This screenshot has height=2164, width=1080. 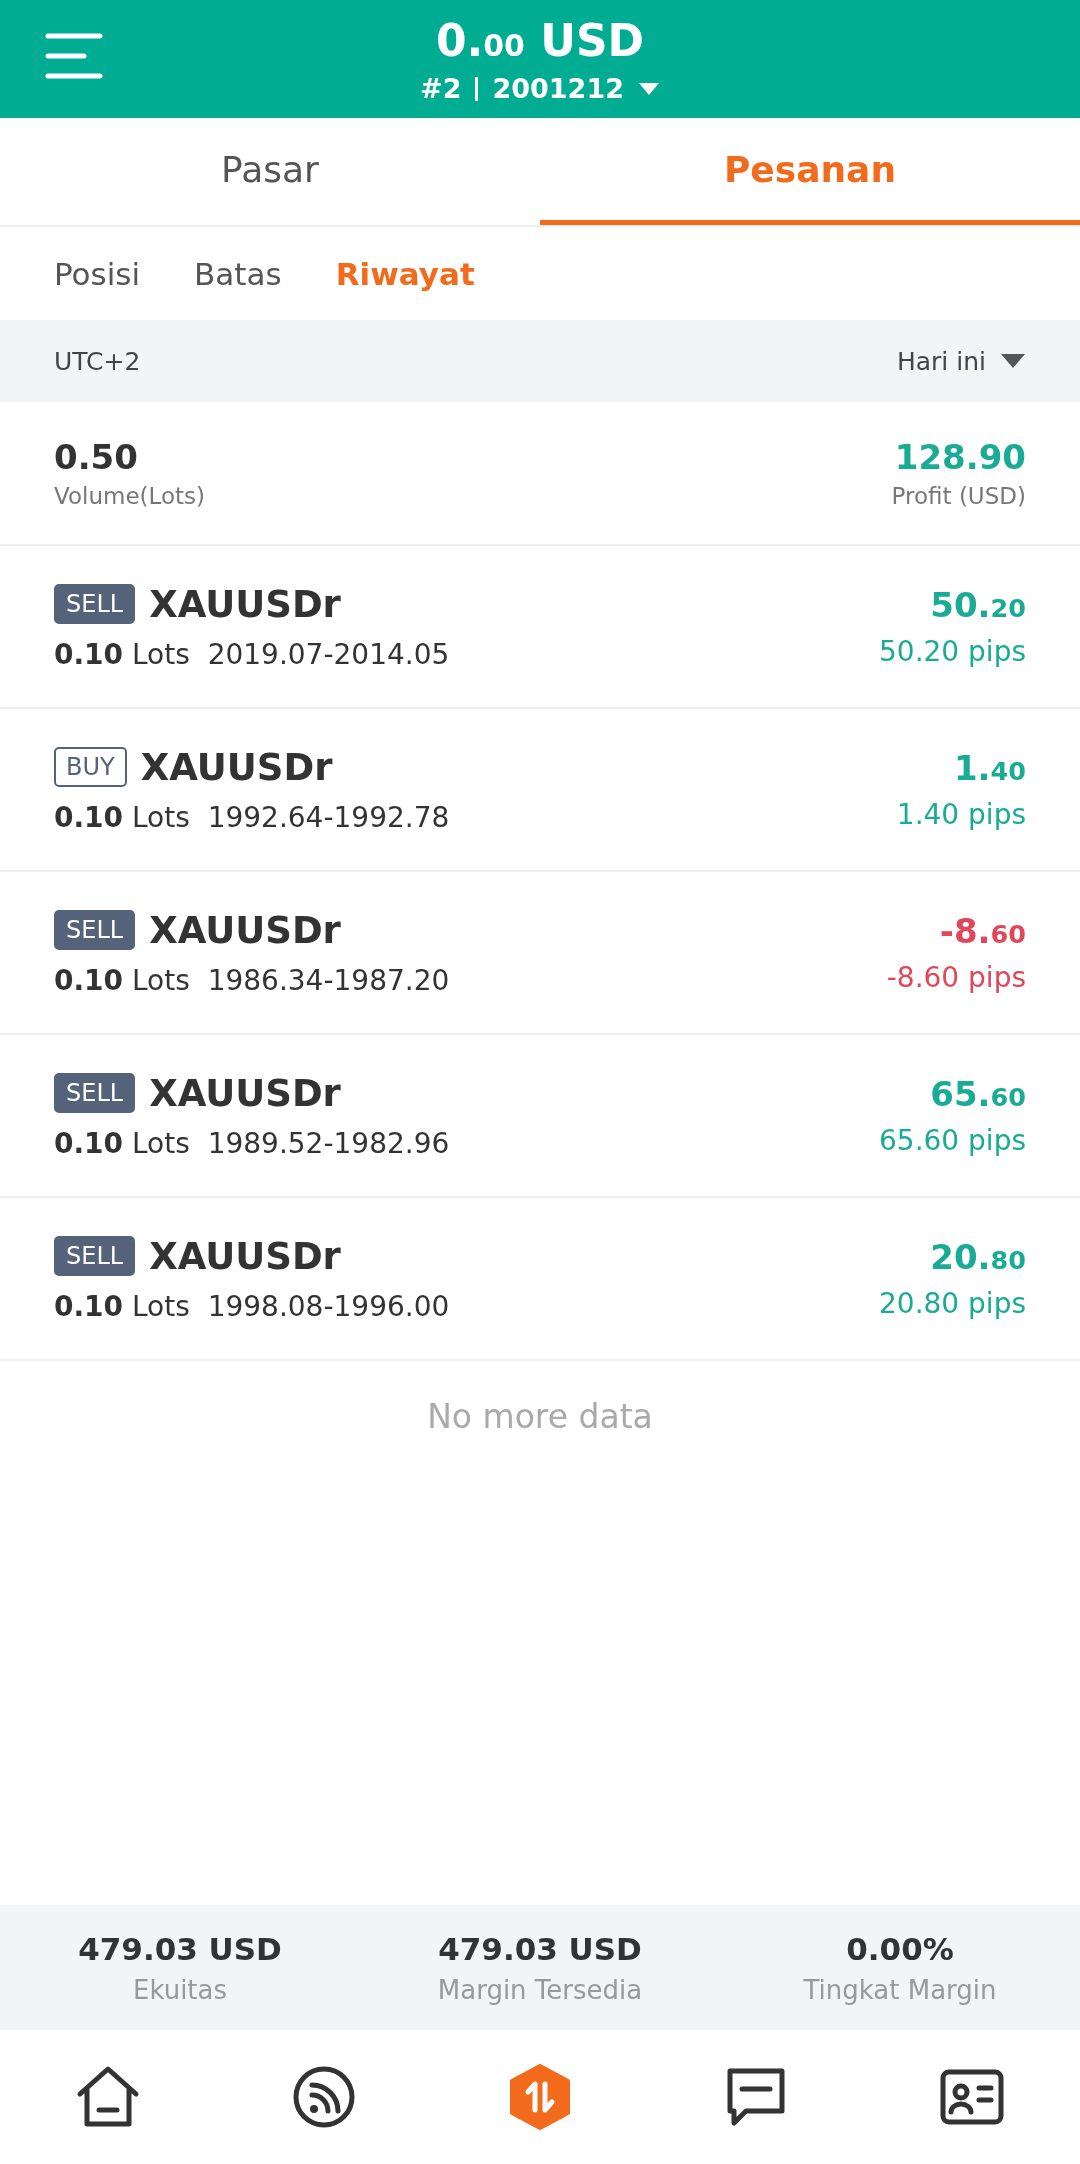 What do you see at coordinates (978, 1257) in the screenshot?
I see `profit-amount: 20.80` at bounding box center [978, 1257].